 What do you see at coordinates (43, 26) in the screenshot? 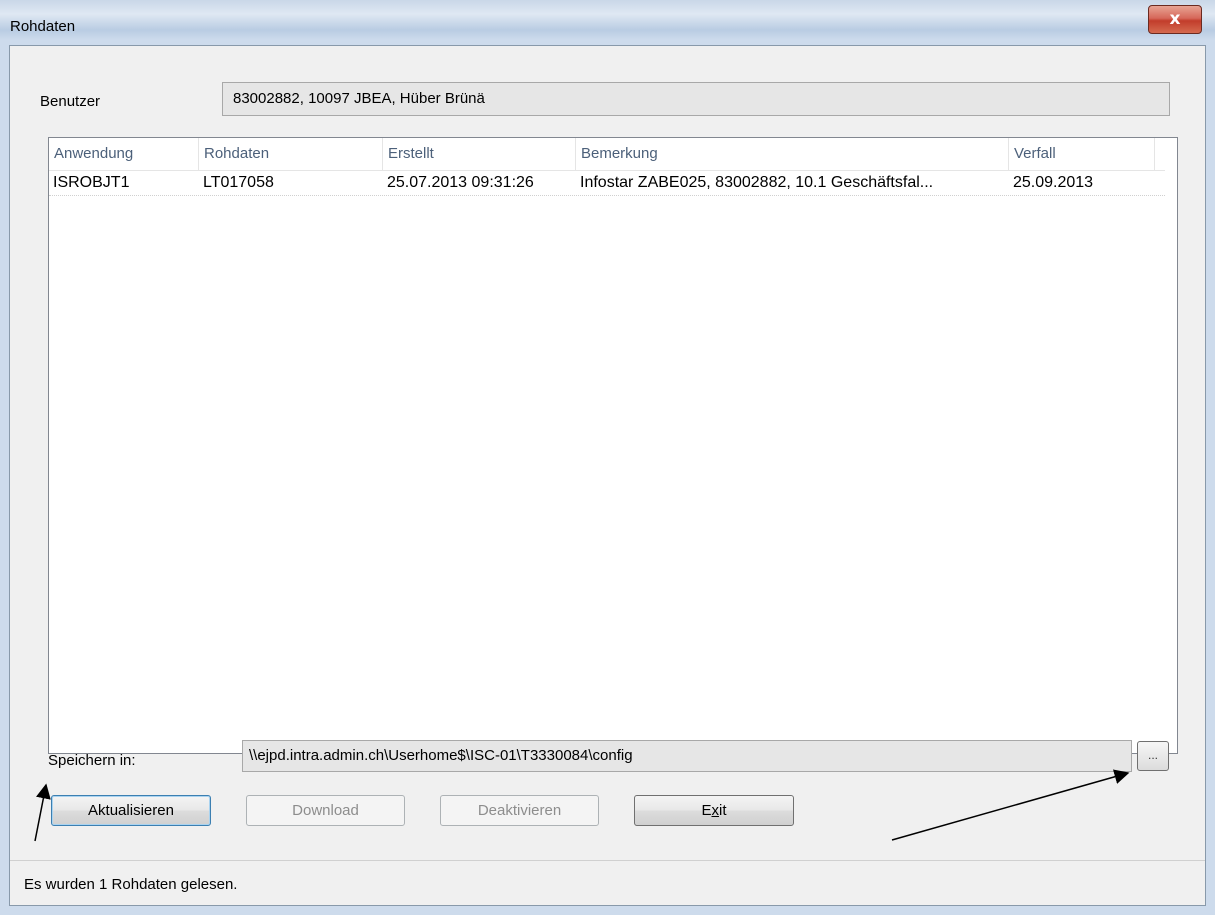
I see `window-title: Rohdaten` at bounding box center [43, 26].